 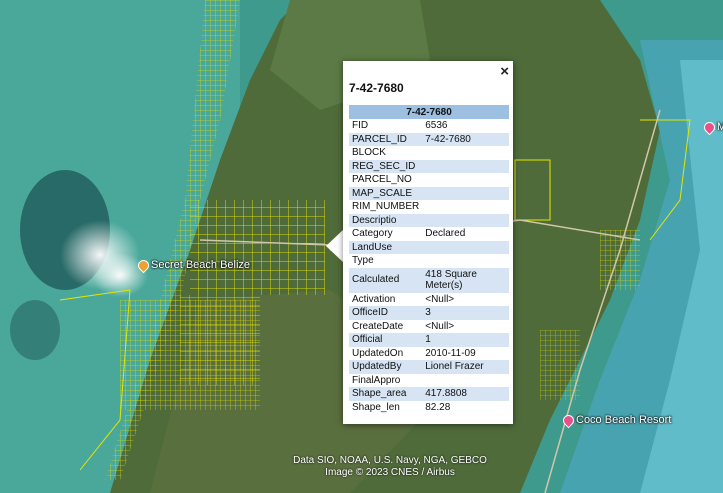 I want to click on attribute-key: UpdatedOn, so click(x=378, y=353).